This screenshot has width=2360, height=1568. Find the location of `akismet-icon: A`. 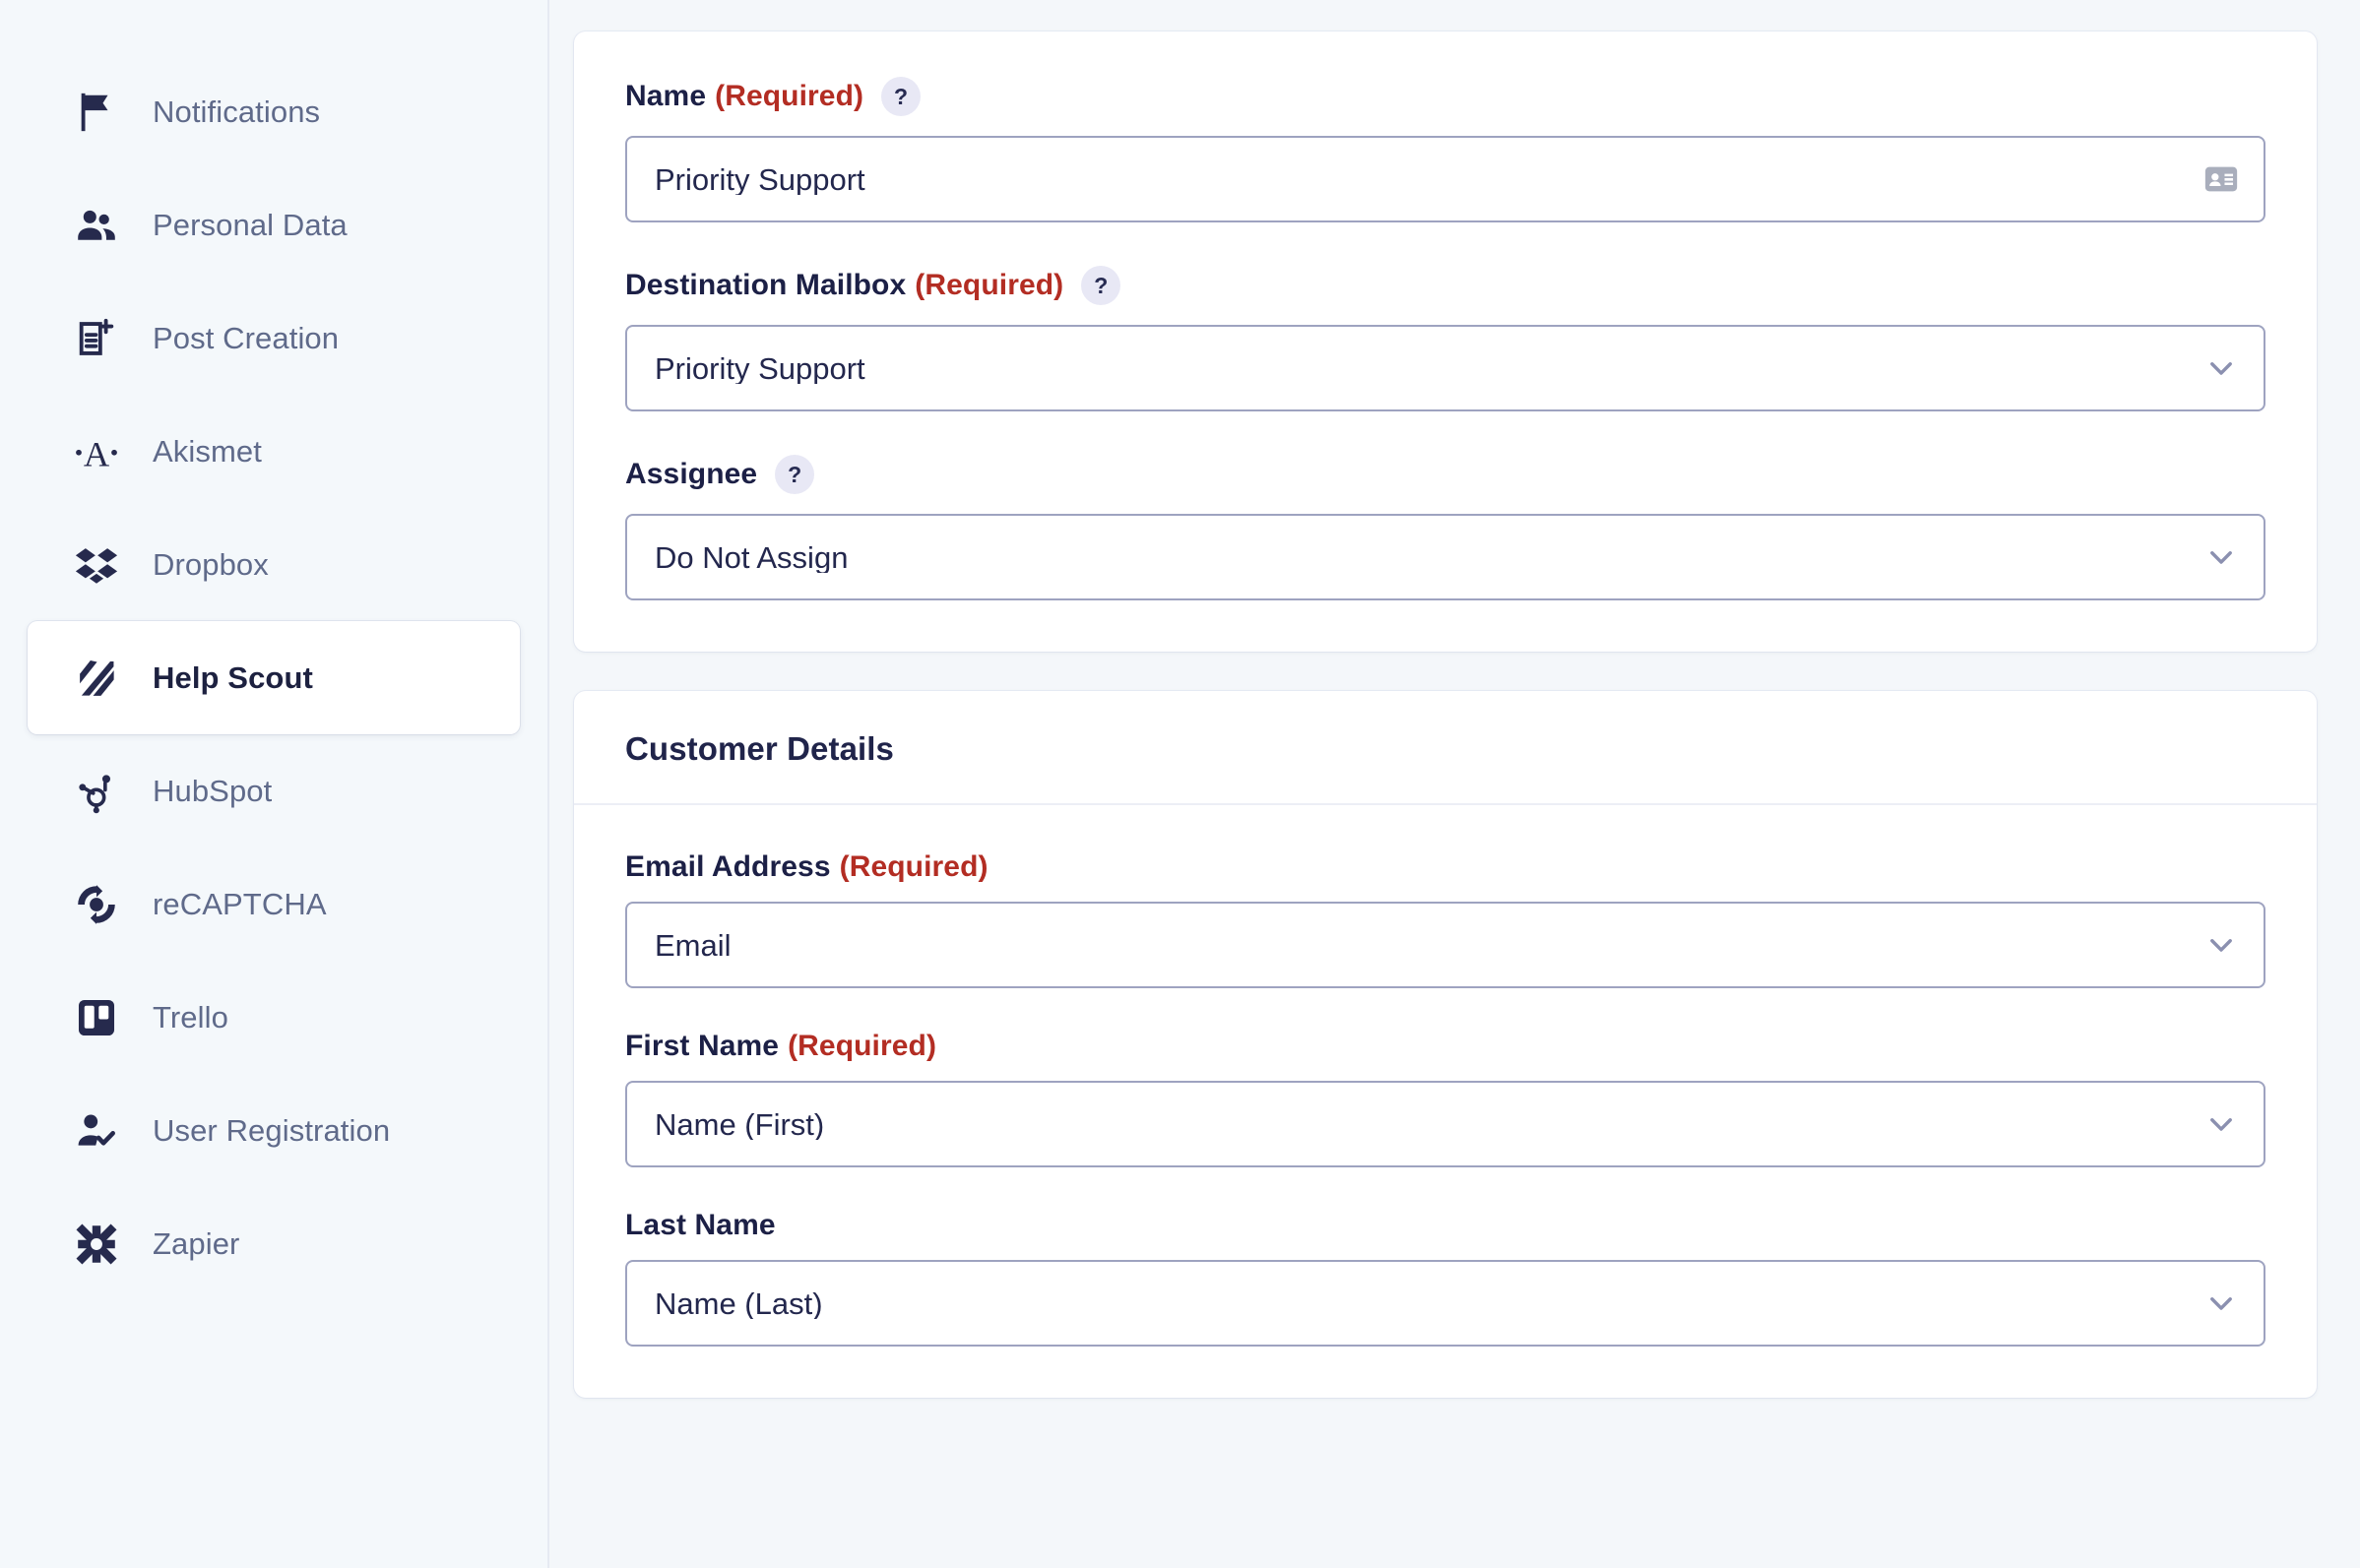

akismet-icon: A is located at coordinates (96, 451).